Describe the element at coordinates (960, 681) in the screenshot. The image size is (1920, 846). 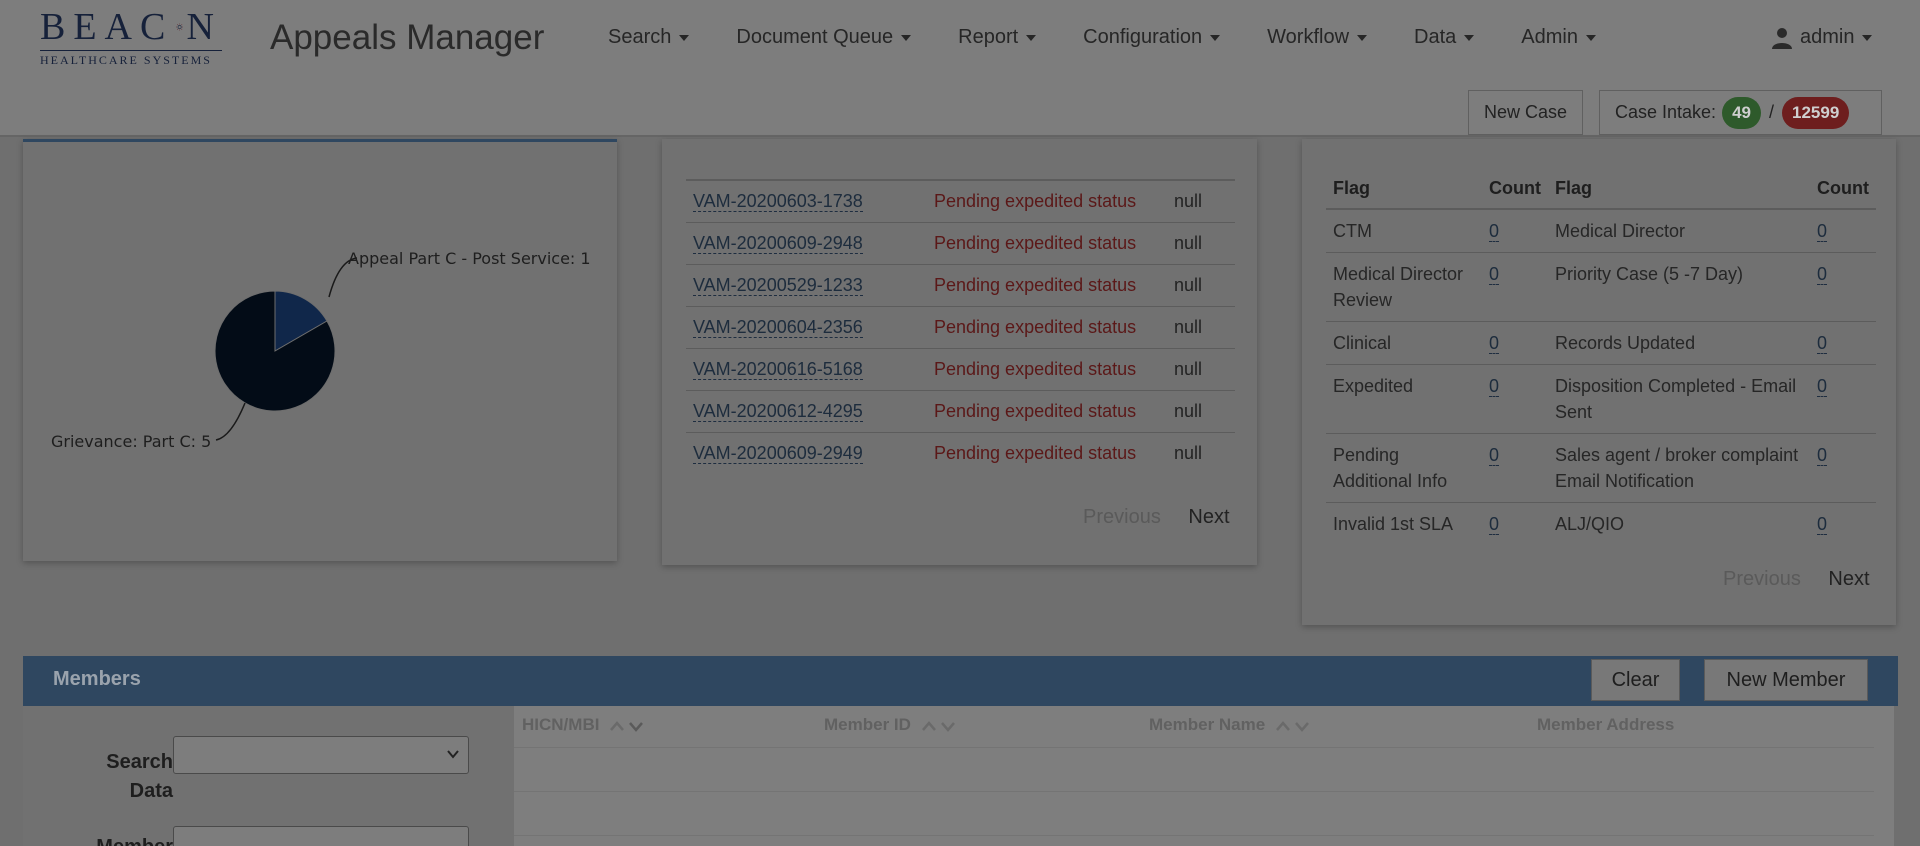
I see `members-header: Members Clear New Member` at that location.